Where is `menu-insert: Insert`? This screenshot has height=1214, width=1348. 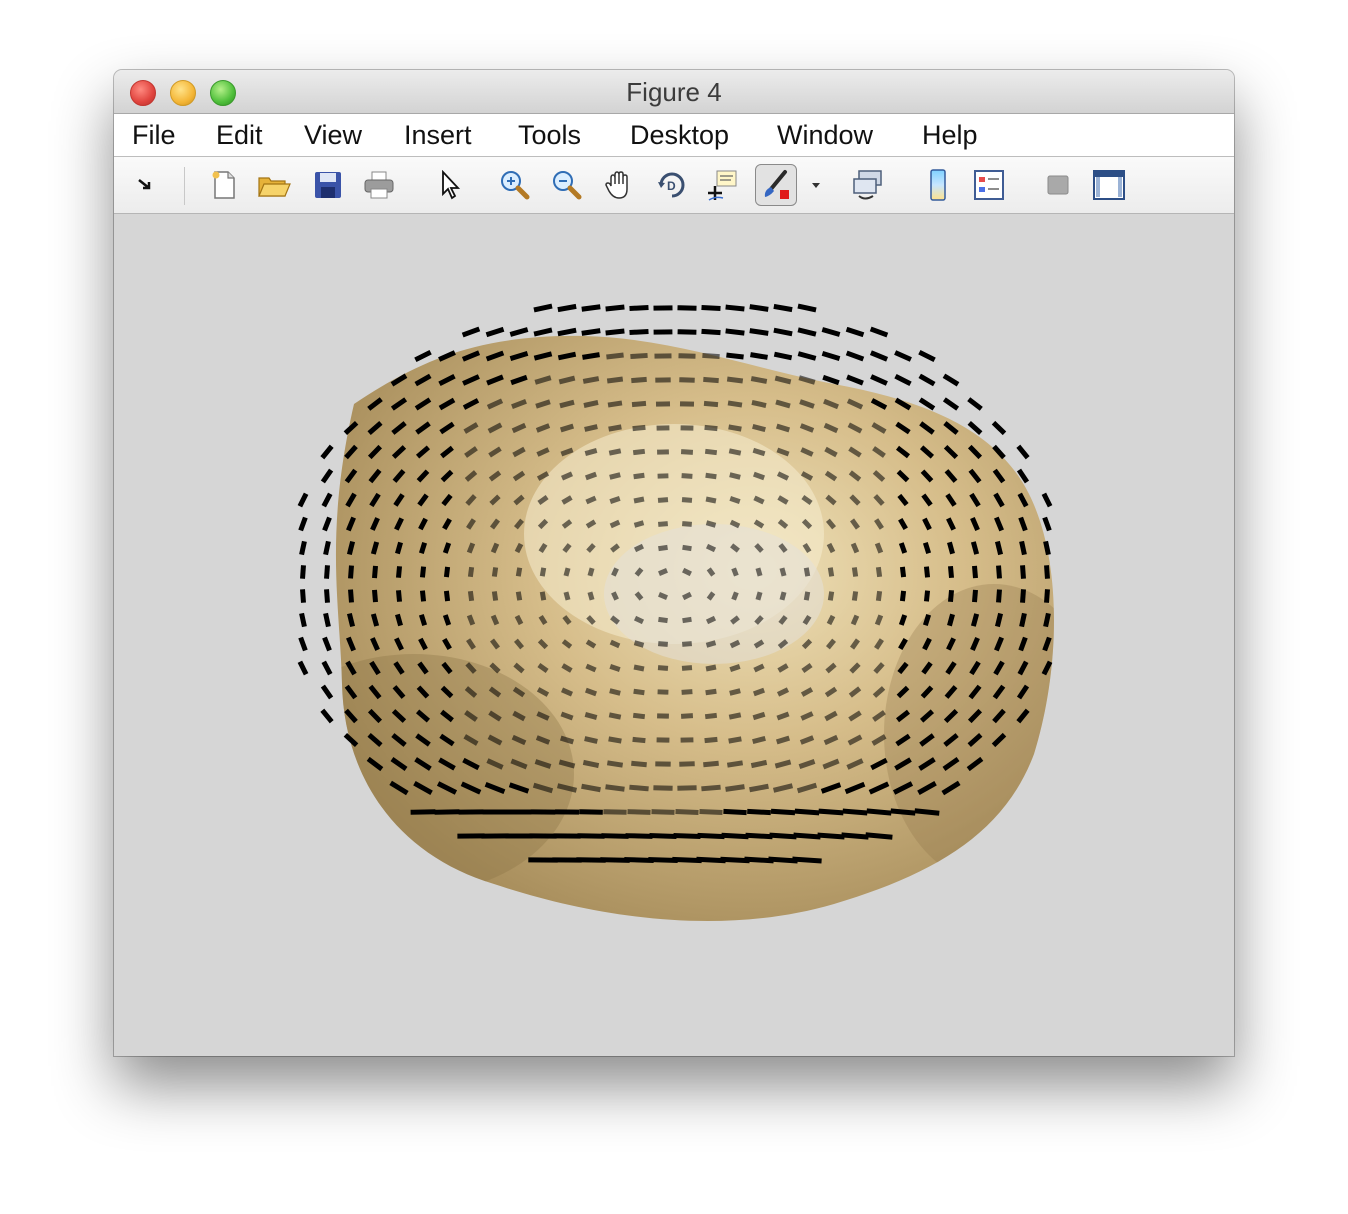
menu-insert: Insert is located at coordinates (438, 135).